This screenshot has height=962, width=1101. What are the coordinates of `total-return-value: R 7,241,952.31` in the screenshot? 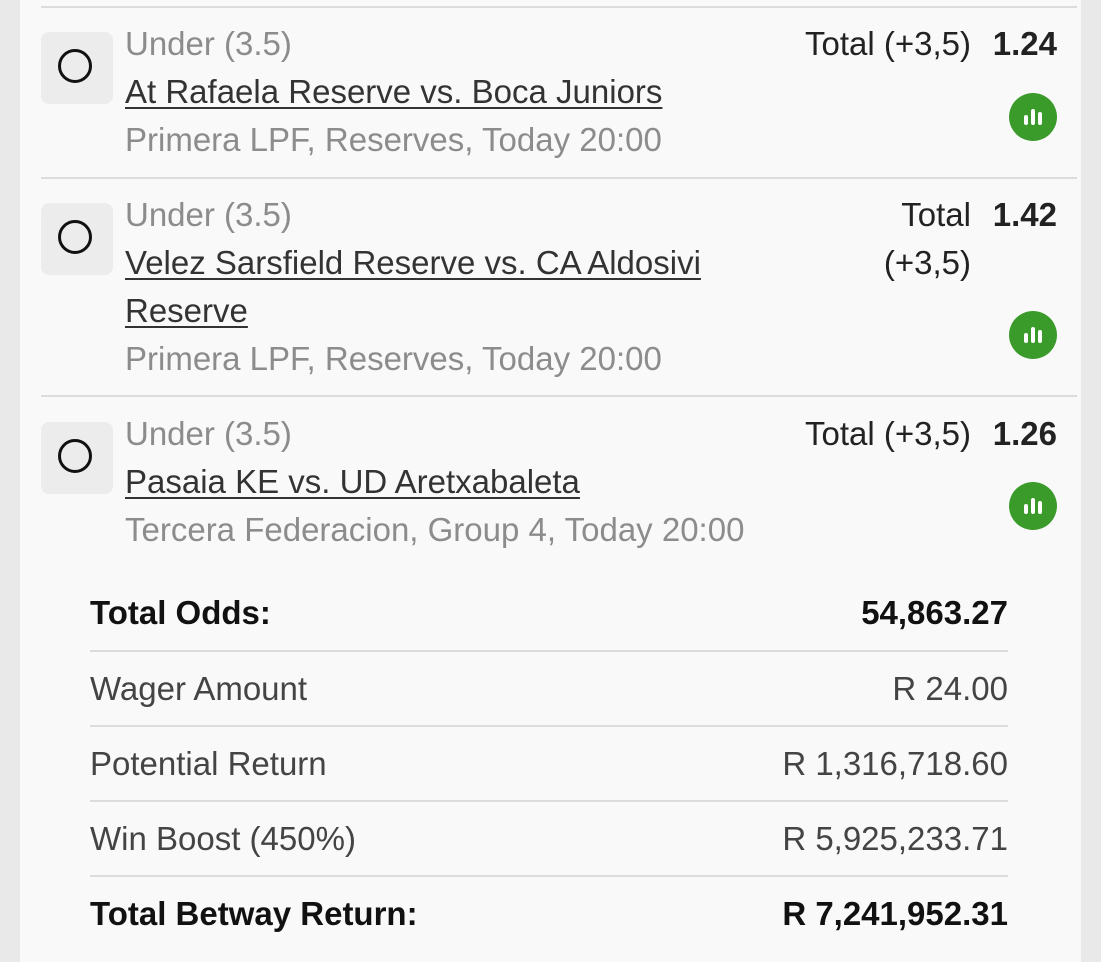 It's located at (895, 913).